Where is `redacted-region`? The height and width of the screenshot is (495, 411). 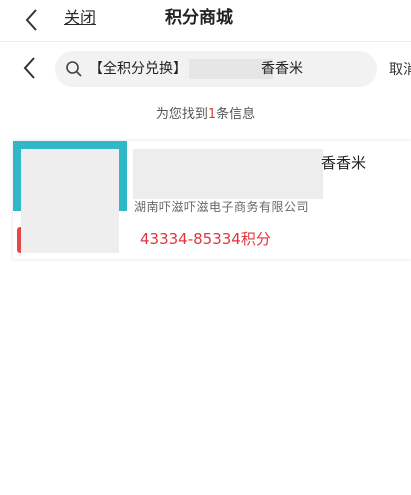 redacted-region is located at coordinates (228, 174).